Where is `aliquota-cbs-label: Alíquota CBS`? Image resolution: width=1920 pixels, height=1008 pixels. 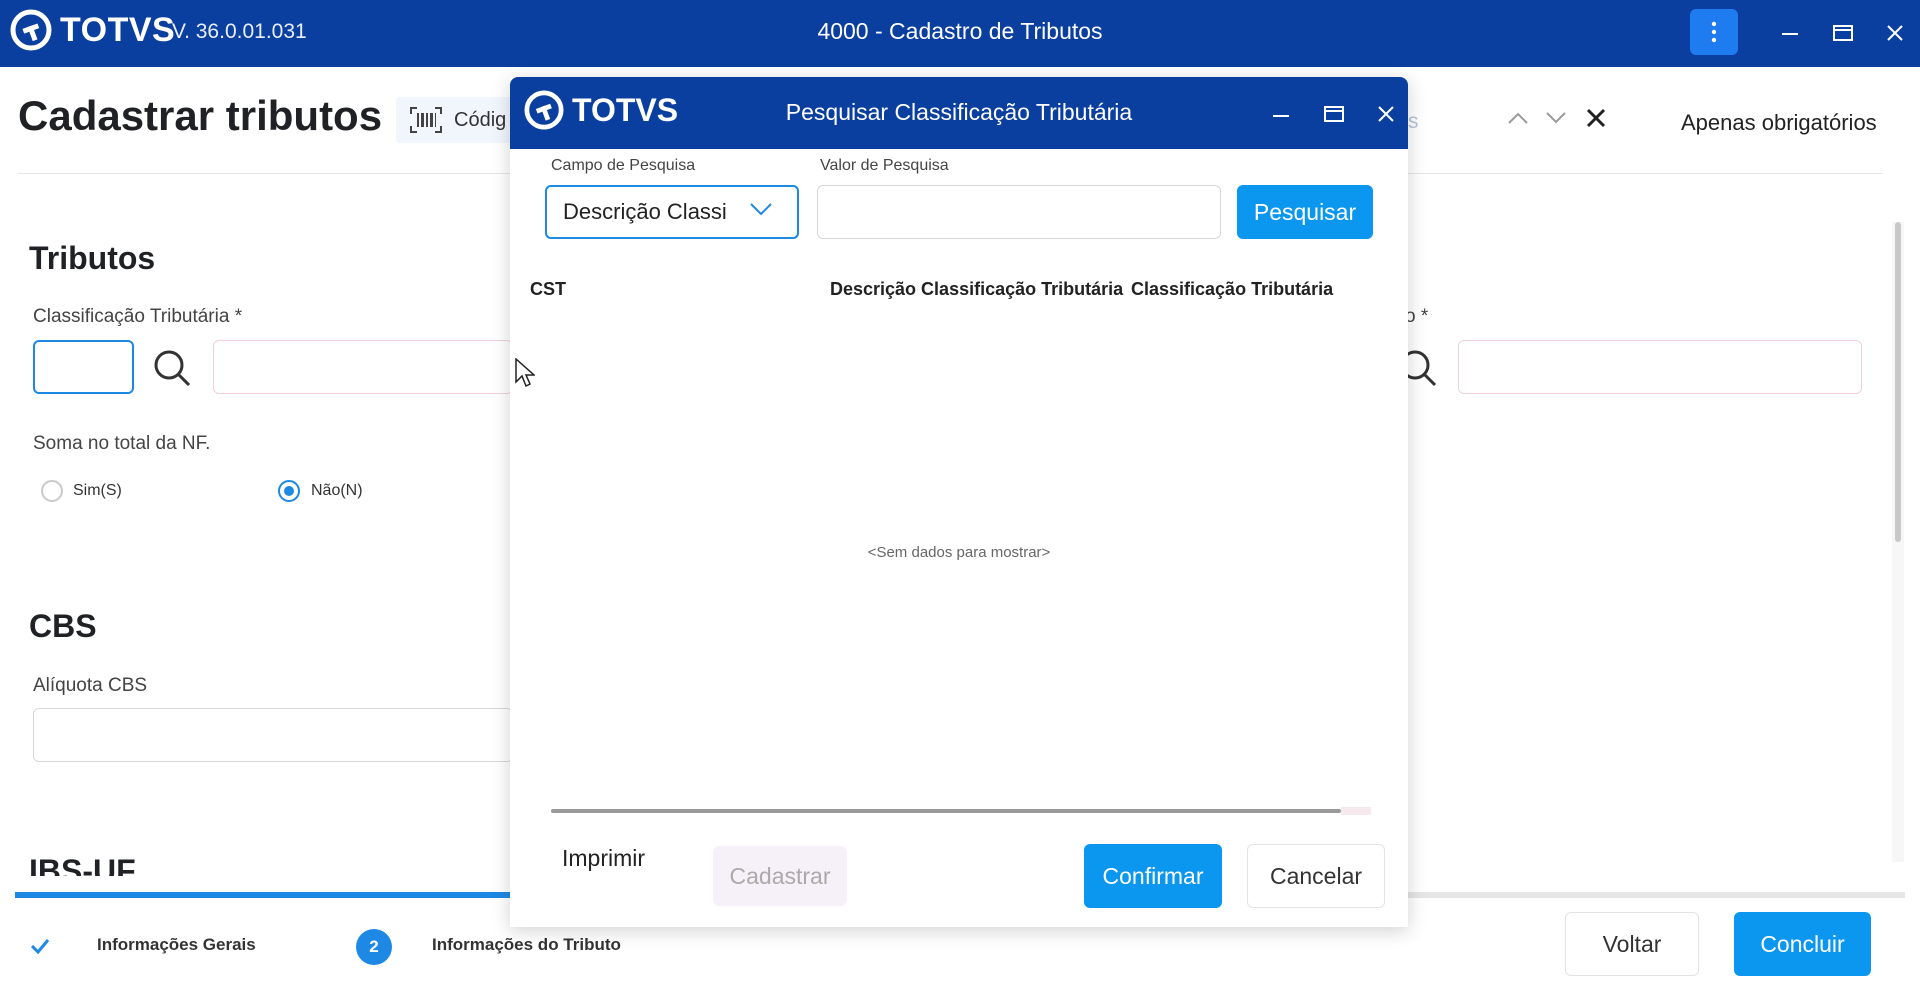
aliquota-cbs-label: Alíquota CBS is located at coordinates (90, 685).